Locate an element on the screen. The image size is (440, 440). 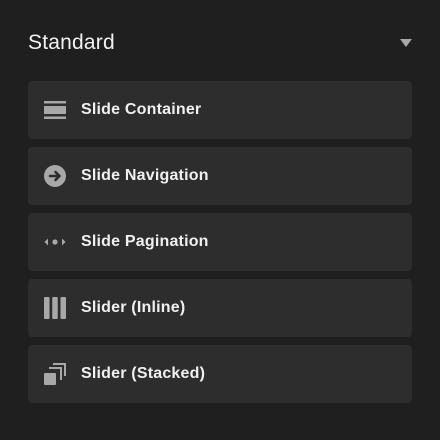
widget-item-label: Slider (Stacked) is located at coordinates (143, 373).